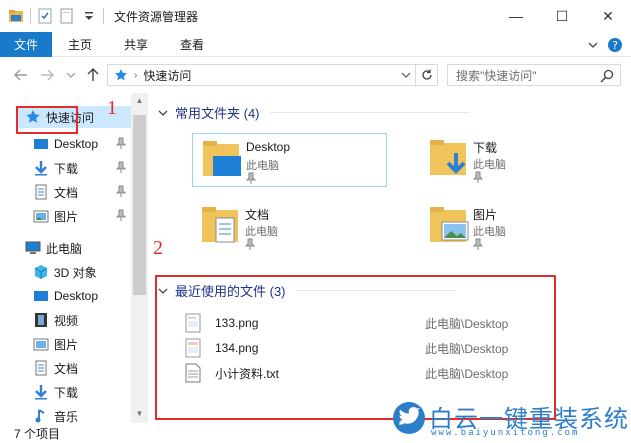 The width and height of the screenshot is (631, 443). Describe the element at coordinates (268, 147) in the screenshot. I see `folder-name: Desktop` at that location.